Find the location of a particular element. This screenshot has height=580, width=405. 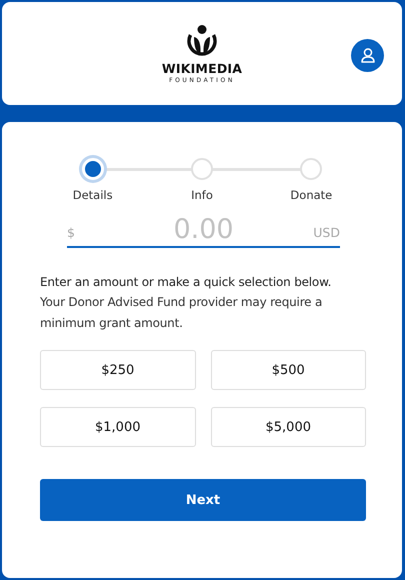

currency-symbol: $ is located at coordinates (71, 232).